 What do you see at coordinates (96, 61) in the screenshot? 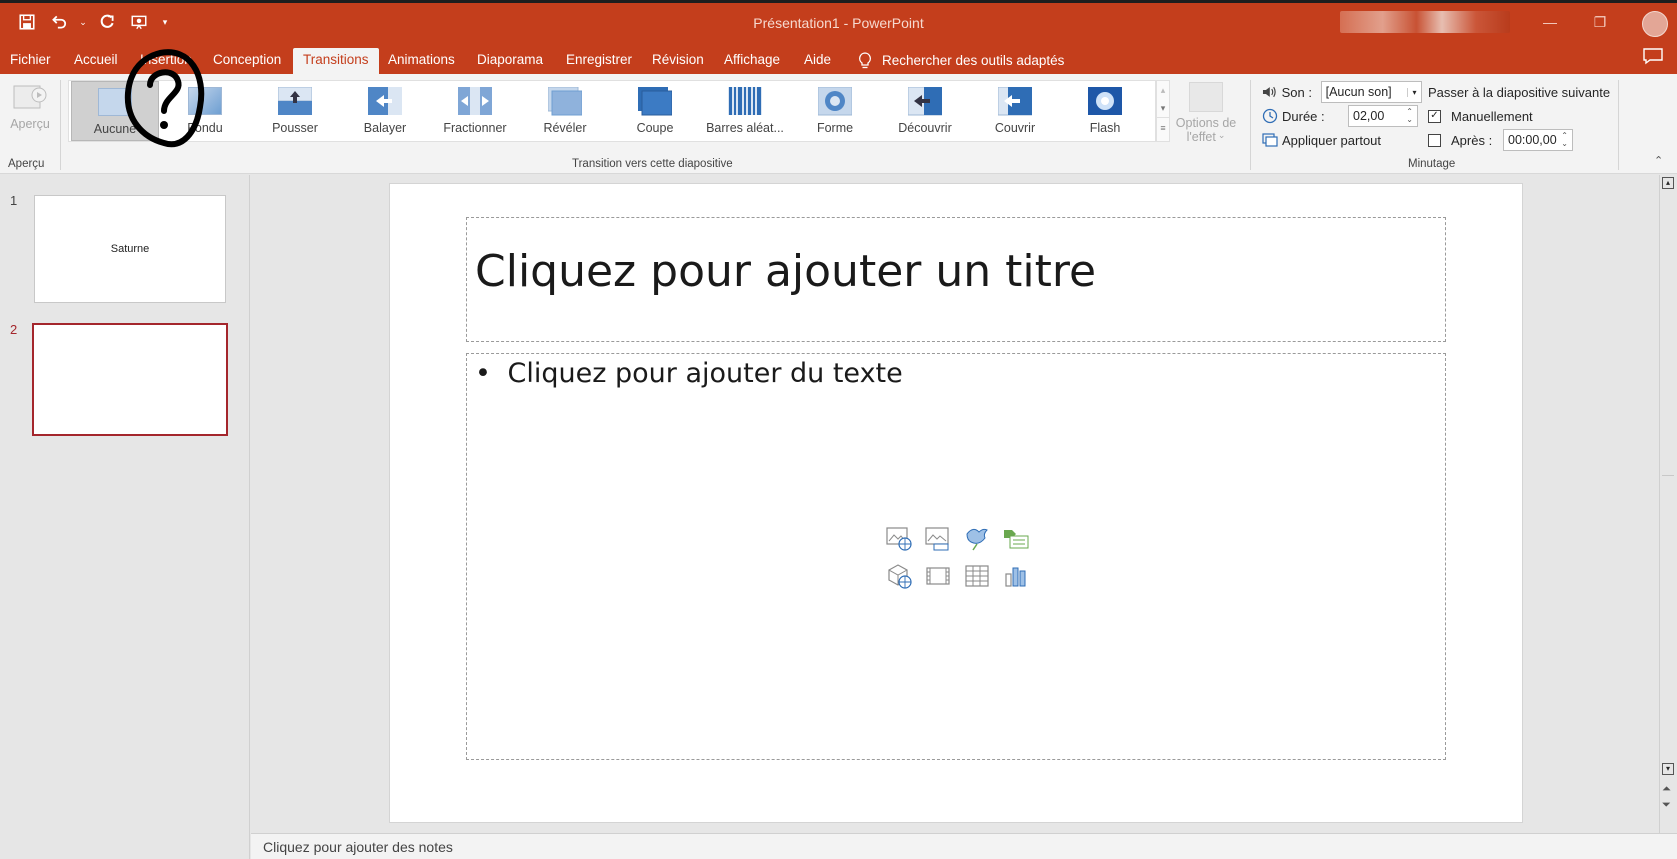
I see `tab-accueil: Accueil` at bounding box center [96, 61].